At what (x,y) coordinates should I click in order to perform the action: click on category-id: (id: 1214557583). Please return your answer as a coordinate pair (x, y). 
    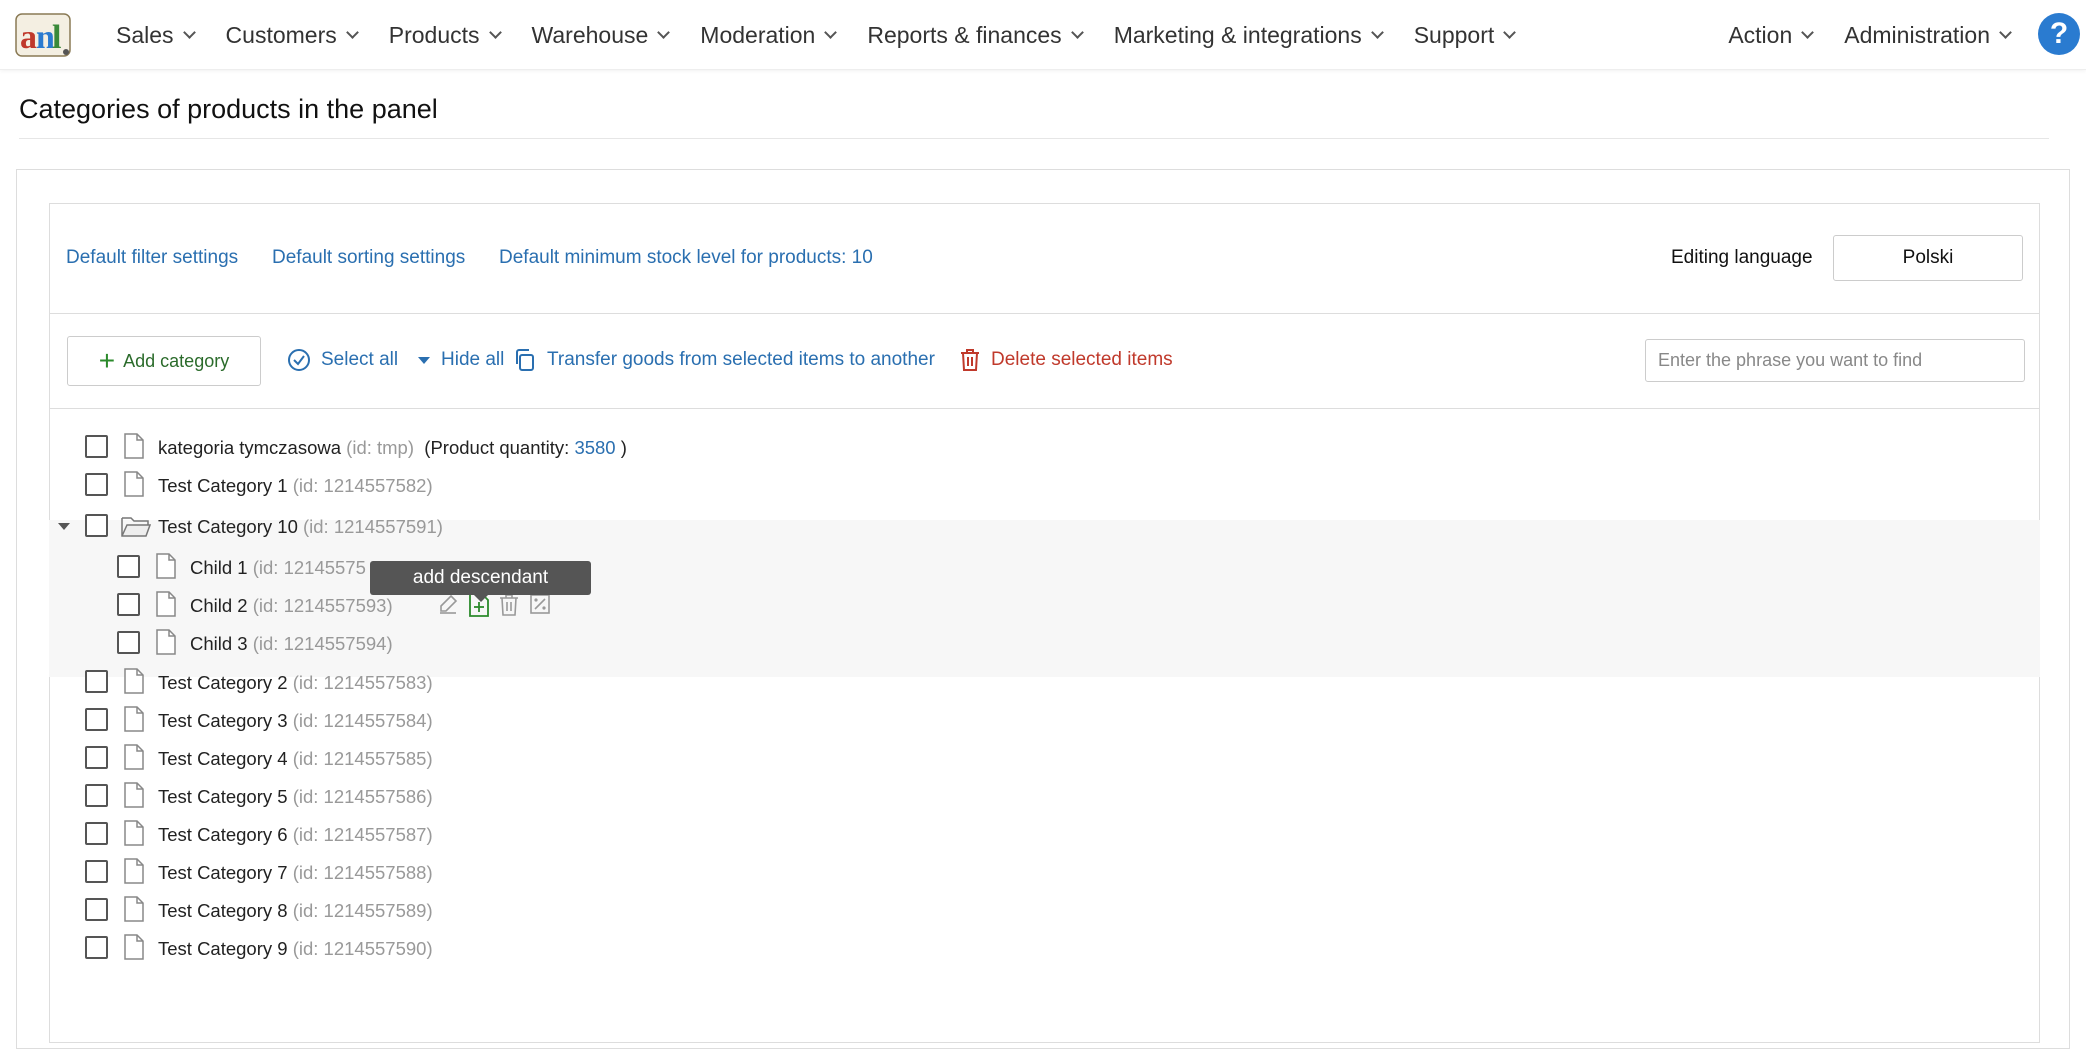
    Looking at the image, I should click on (362, 682).